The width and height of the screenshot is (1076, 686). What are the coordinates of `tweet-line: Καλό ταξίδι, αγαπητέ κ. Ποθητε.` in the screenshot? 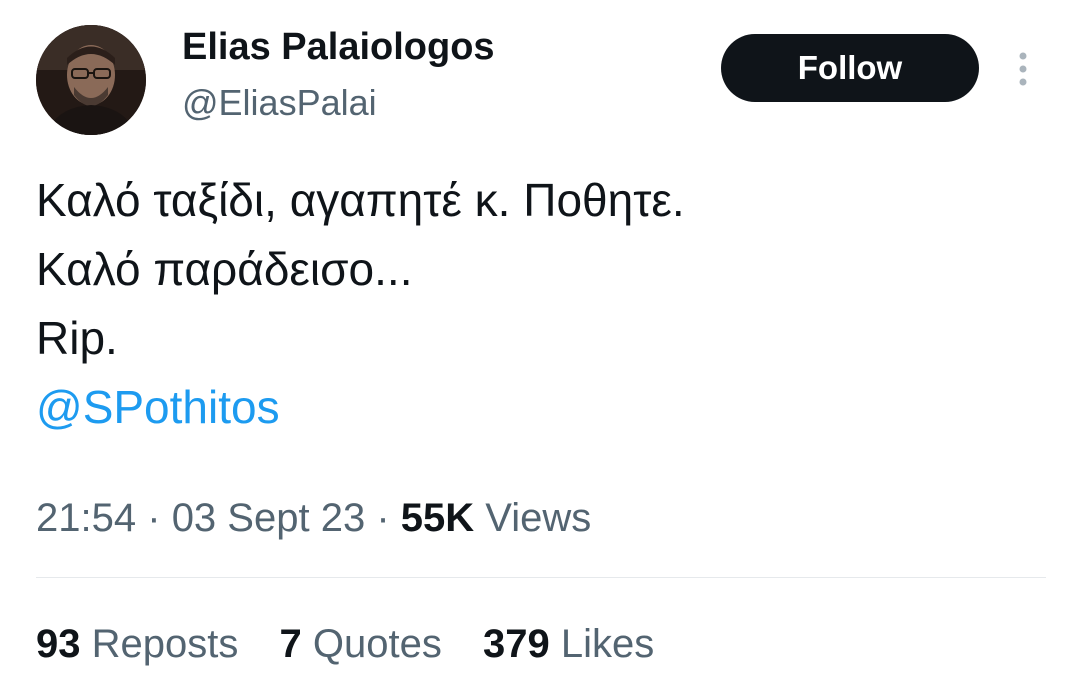 It's located at (360, 200).